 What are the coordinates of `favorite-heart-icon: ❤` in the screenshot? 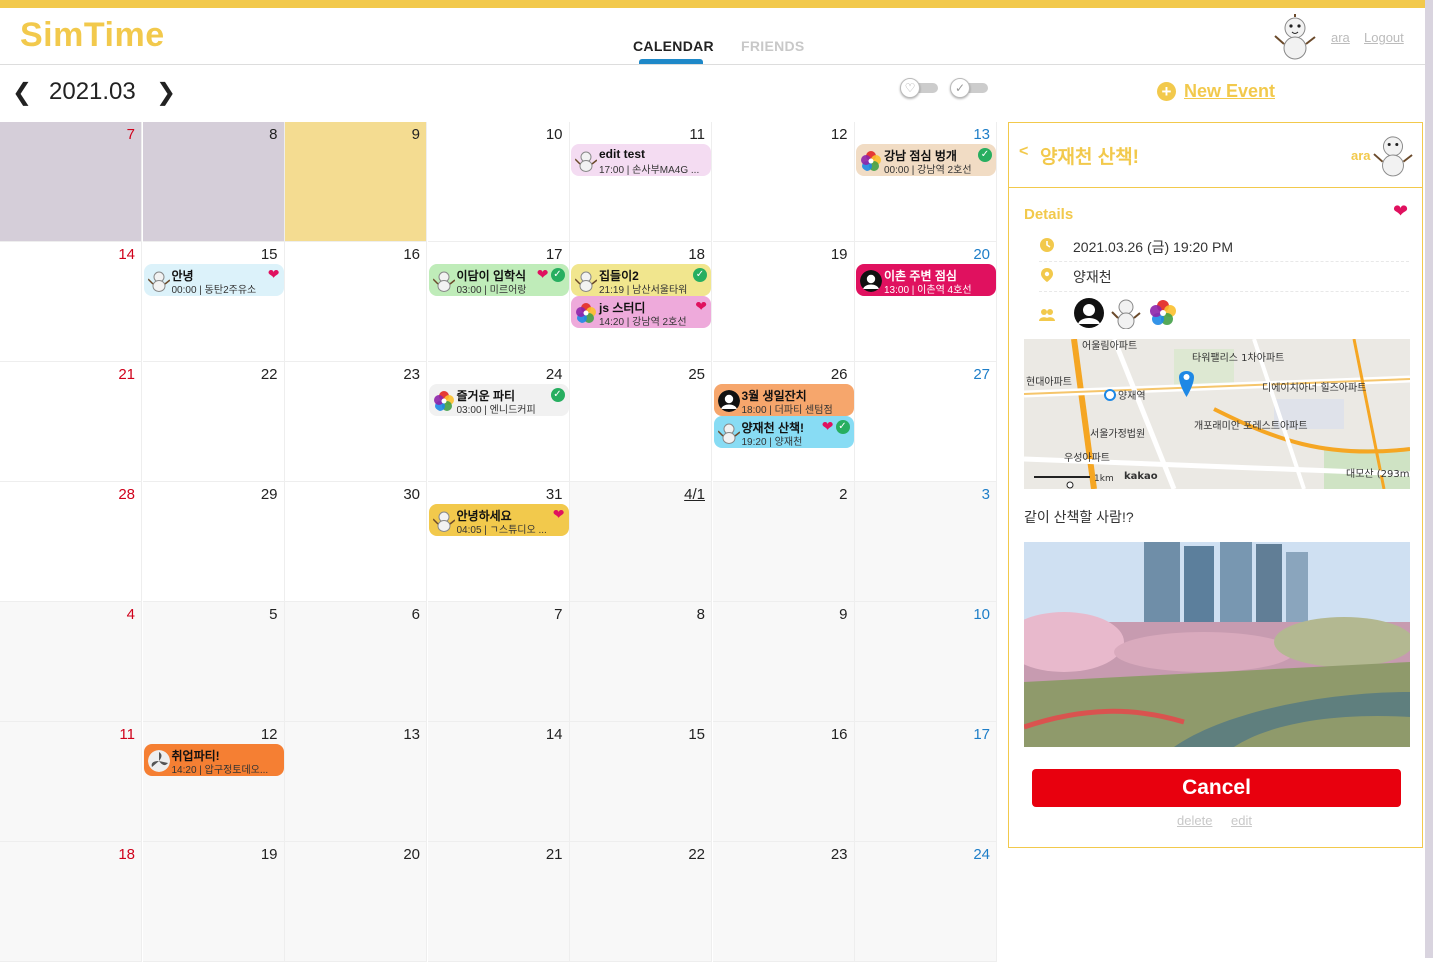 It's located at (1400, 211).